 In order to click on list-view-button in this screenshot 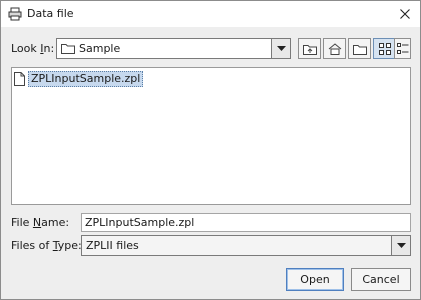, I will do `click(384, 48)`.